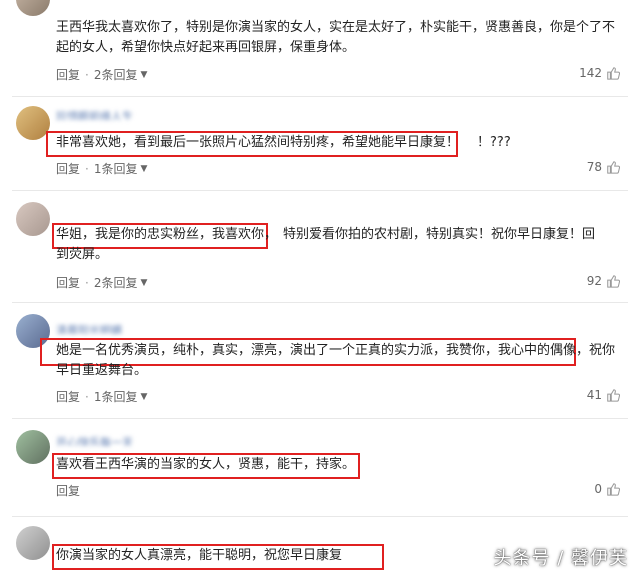 The height and width of the screenshot is (576, 640). What do you see at coordinates (594, 395) in the screenshot?
I see `like-count: 41` at bounding box center [594, 395].